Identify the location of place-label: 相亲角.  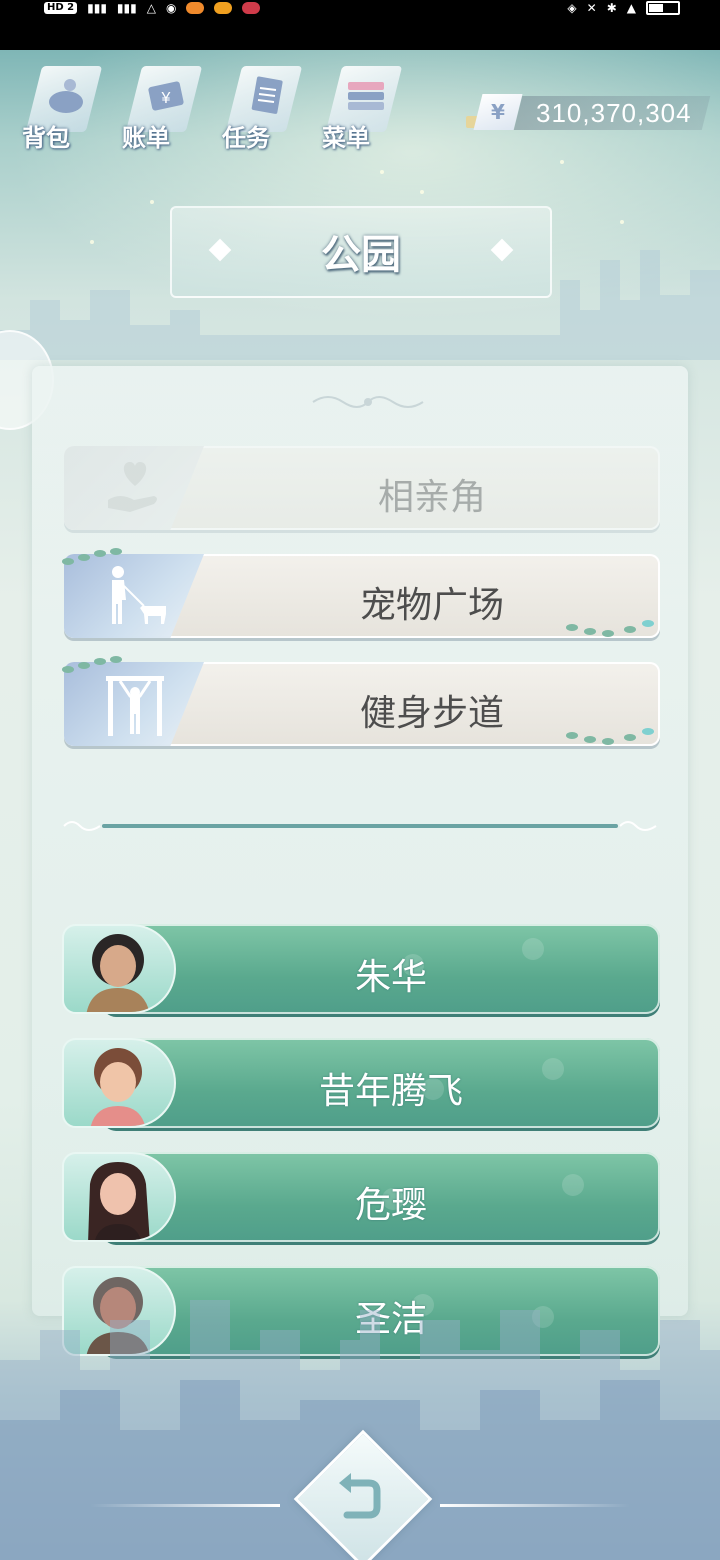
(431, 497).